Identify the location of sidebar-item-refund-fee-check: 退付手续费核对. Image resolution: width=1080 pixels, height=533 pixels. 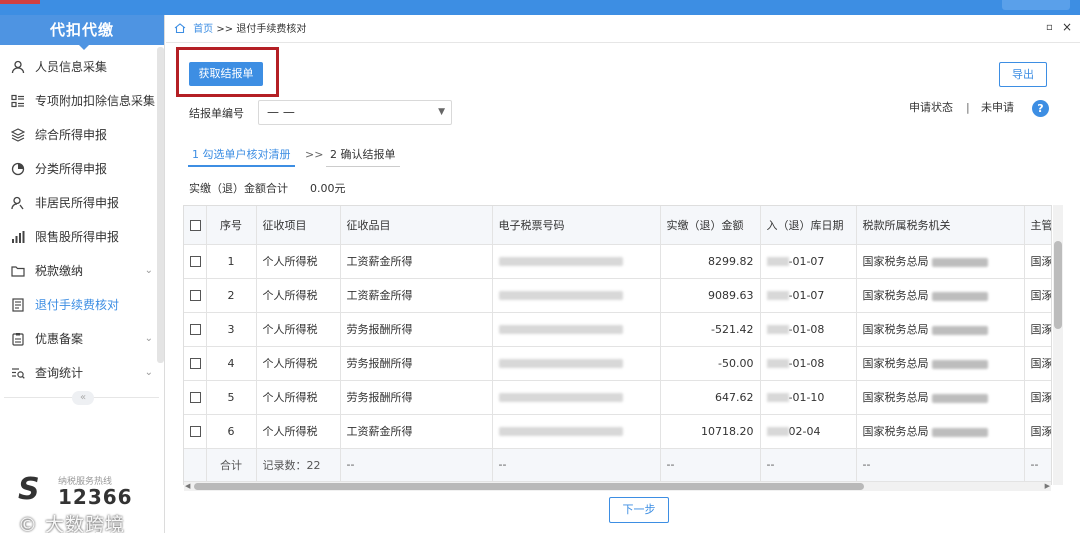
(78, 305).